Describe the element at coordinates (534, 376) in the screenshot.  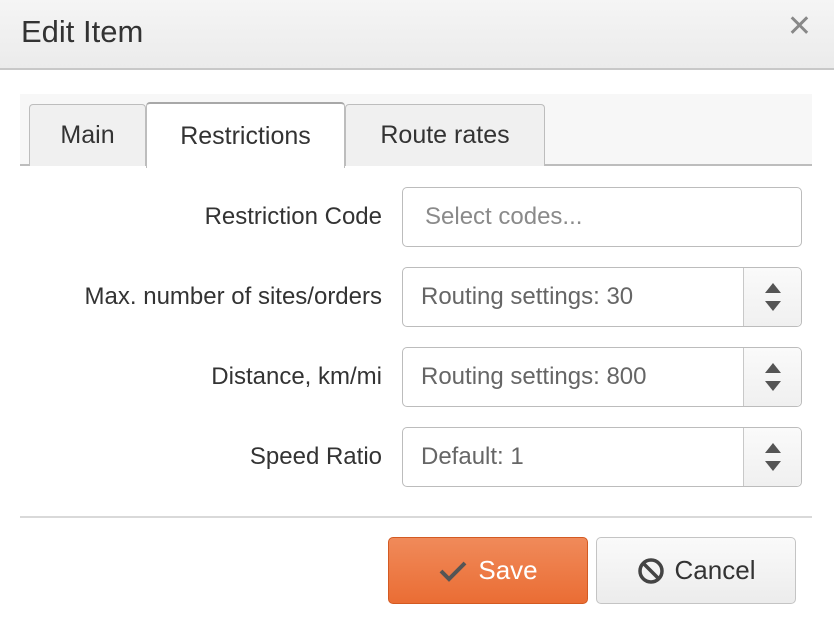
I see `distance-placeholder: Routing settings: 800` at that location.